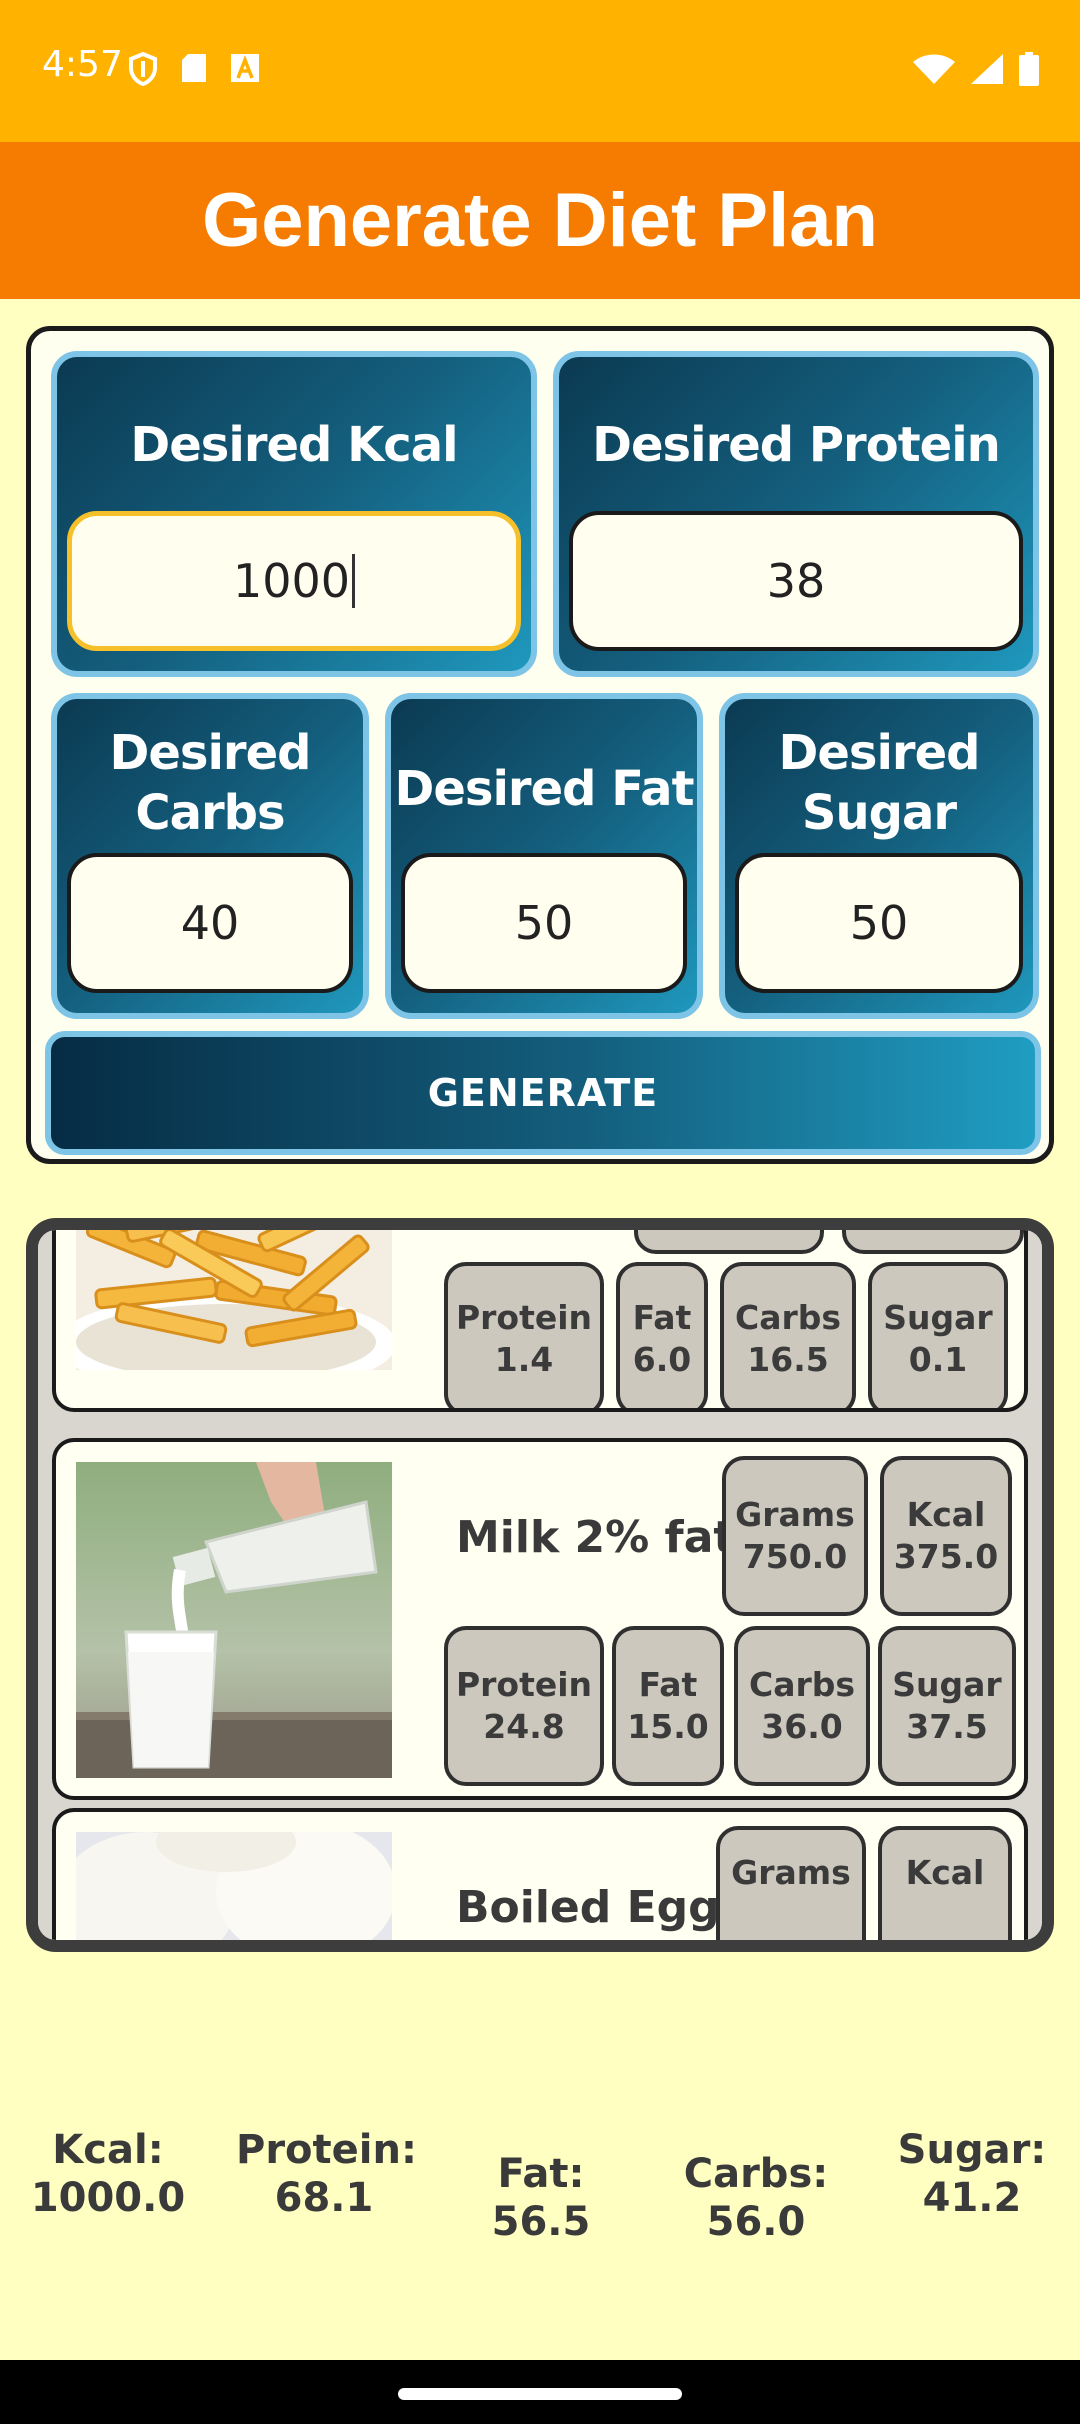 The image size is (1080, 2424). I want to click on carbs-value: 40, so click(210, 923).